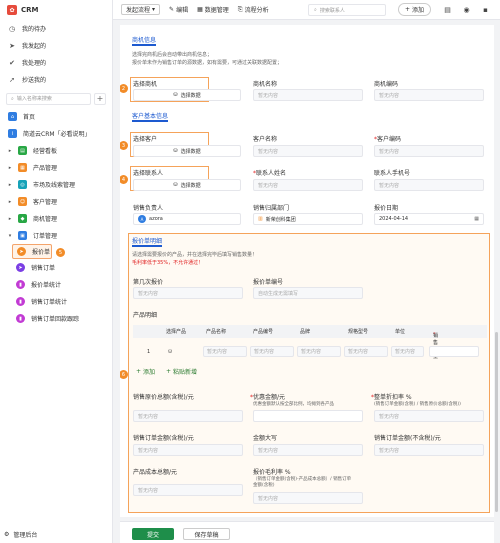 Image resolution: width=500 pixels, height=543 pixels. I want to click on add-button: + 添加, so click(414, 9).